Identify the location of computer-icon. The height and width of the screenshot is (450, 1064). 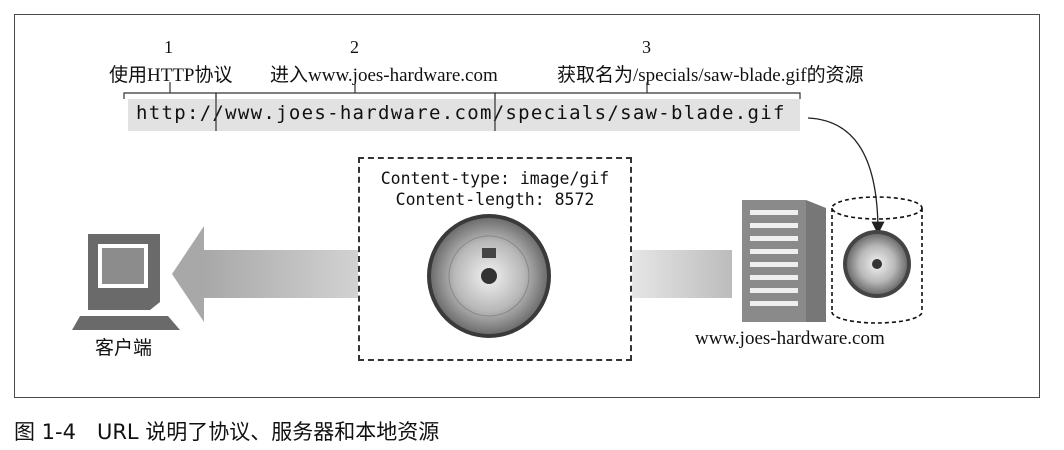
(126, 282).